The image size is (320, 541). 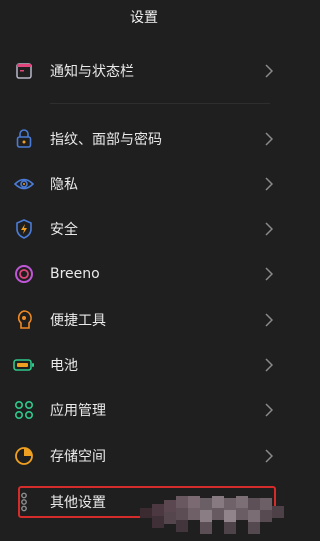 What do you see at coordinates (64, 366) in the screenshot?
I see `settings-item-label: 电池` at bounding box center [64, 366].